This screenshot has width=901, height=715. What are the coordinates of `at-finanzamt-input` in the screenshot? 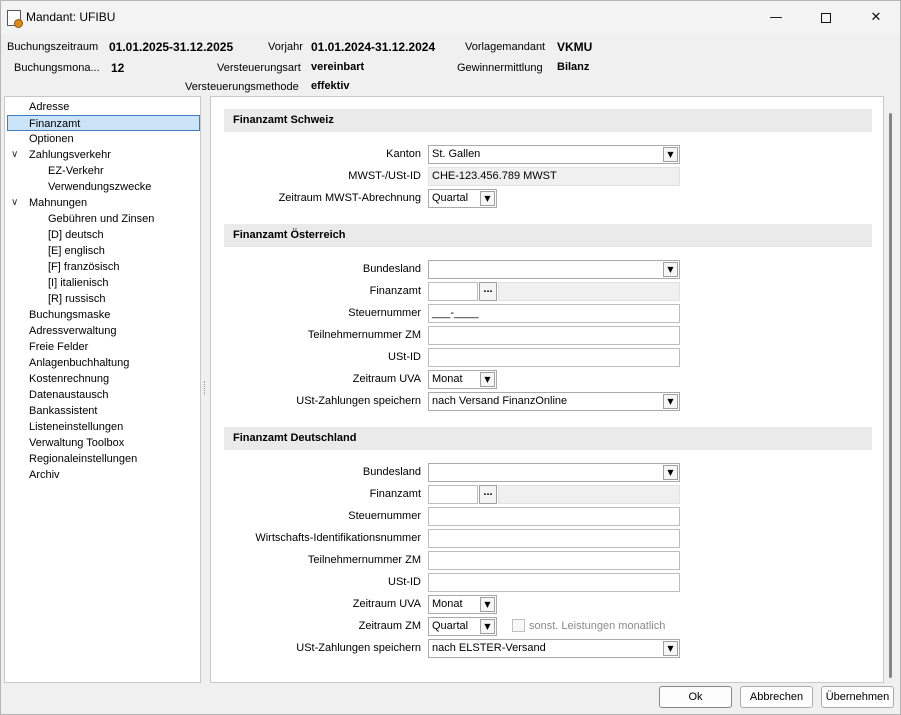 It's located at (453, 291).